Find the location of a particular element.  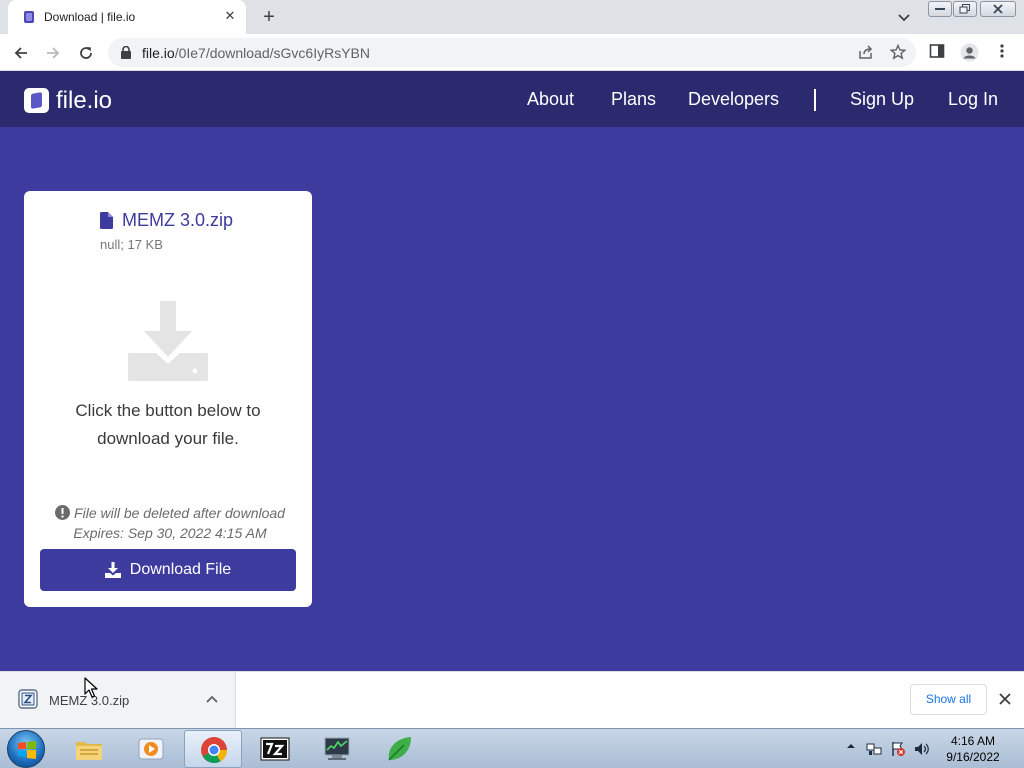

browser-tab: Download | file.io ✕ is located at coordinates (127, 17).